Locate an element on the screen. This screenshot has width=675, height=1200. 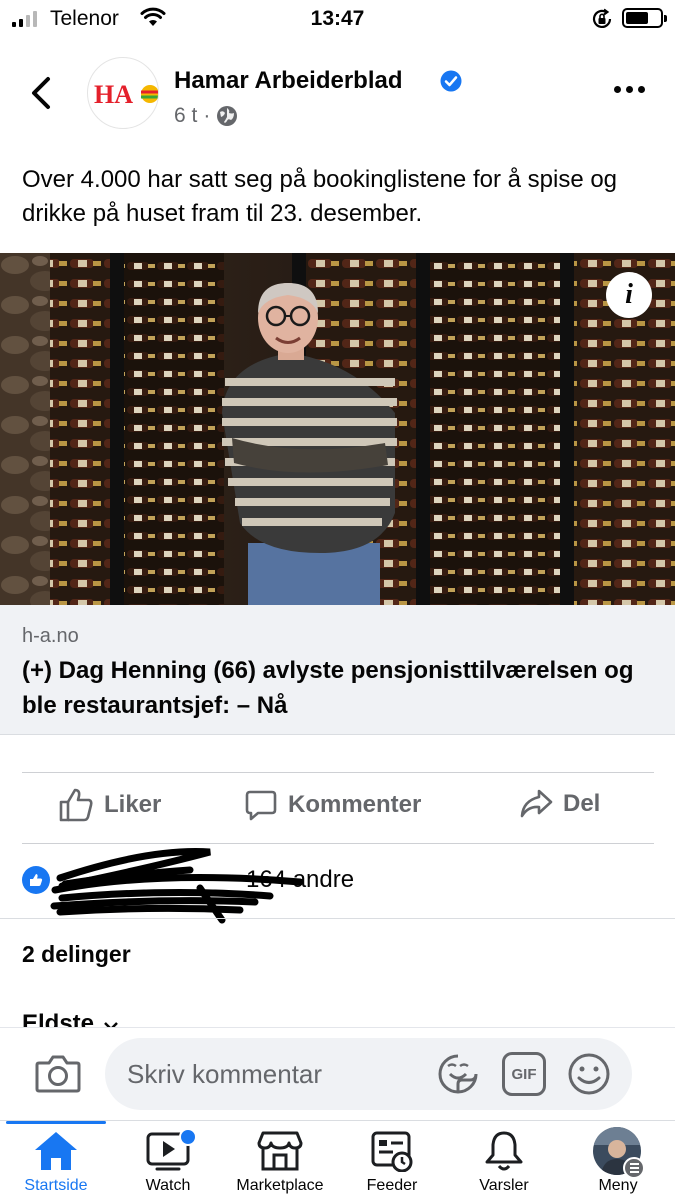
home-icon is located at coordinates (56, 1151).